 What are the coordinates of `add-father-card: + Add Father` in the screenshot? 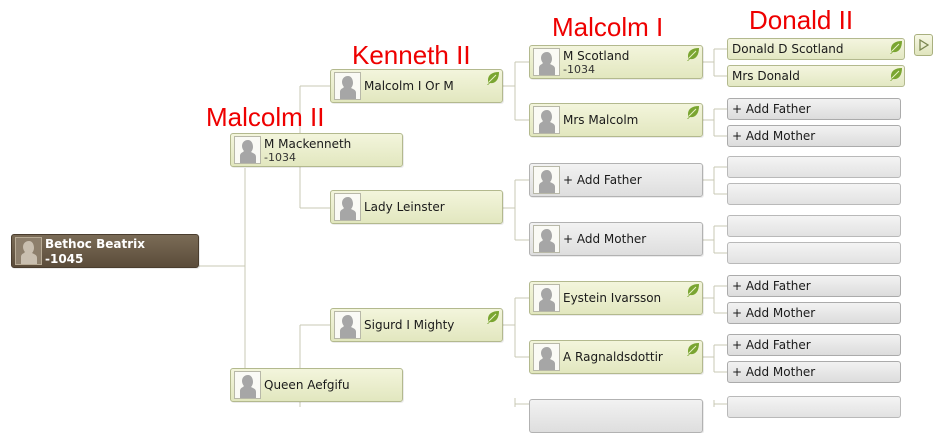 It's located at (616, 180).